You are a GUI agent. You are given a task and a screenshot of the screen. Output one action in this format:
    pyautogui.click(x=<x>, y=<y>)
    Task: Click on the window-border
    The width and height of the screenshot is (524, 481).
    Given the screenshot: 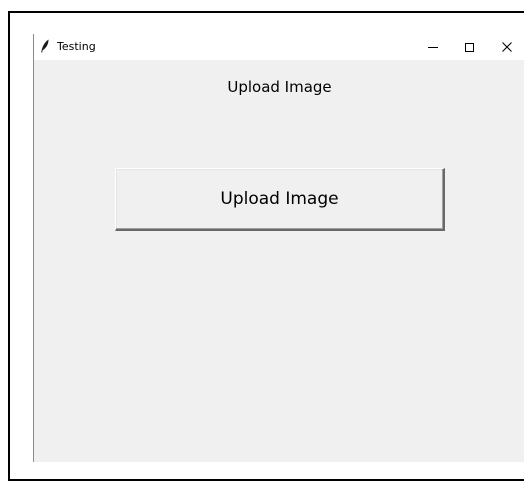 What is the action you would take?
    pyautogui.click(x=33, y=248)
    